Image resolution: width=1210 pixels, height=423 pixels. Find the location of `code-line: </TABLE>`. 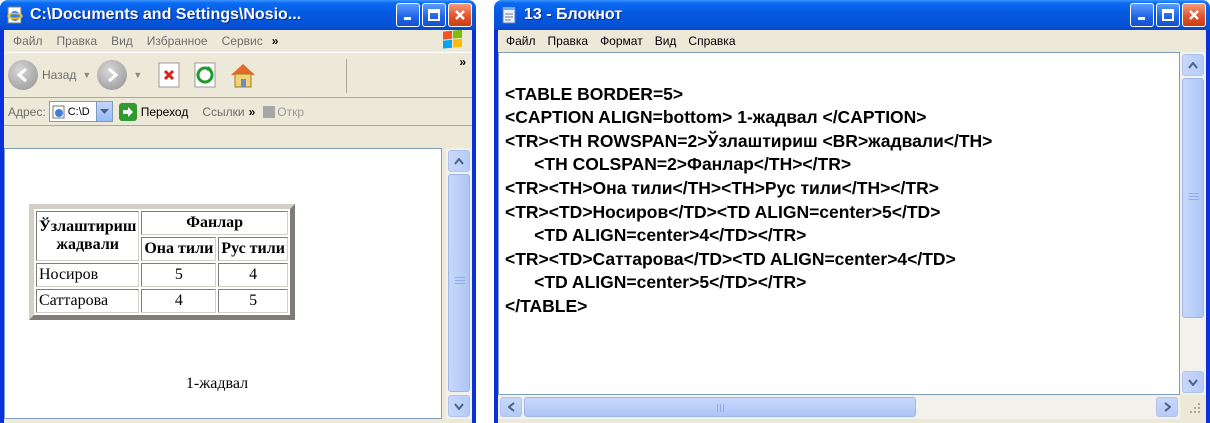

code-line: </TABLE> is located at coordinates (546, 305).